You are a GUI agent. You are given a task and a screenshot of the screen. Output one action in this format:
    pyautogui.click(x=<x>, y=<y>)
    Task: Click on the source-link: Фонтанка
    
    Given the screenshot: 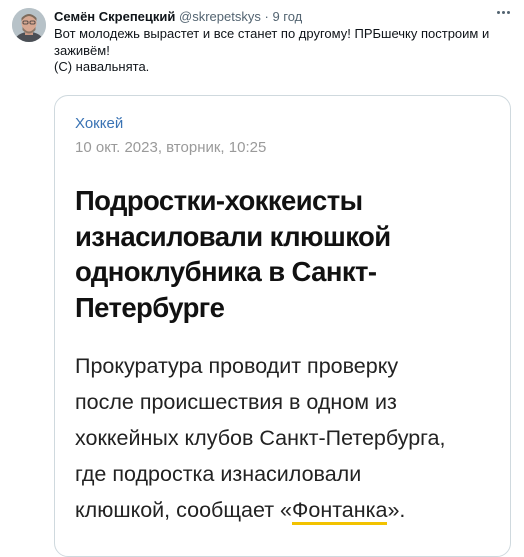 What is the action you would take?
    pyautogui.click(x=340, y=511)
    